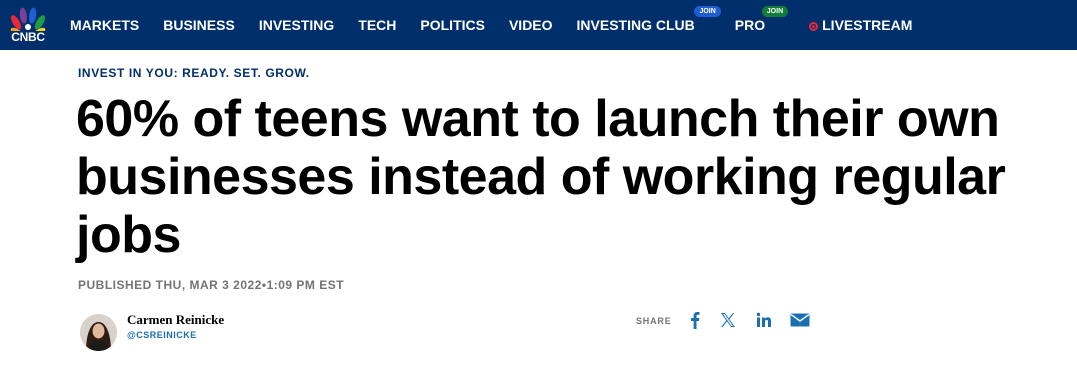  I want to click on cnbc-logo: CNBC, so click(28, 25).